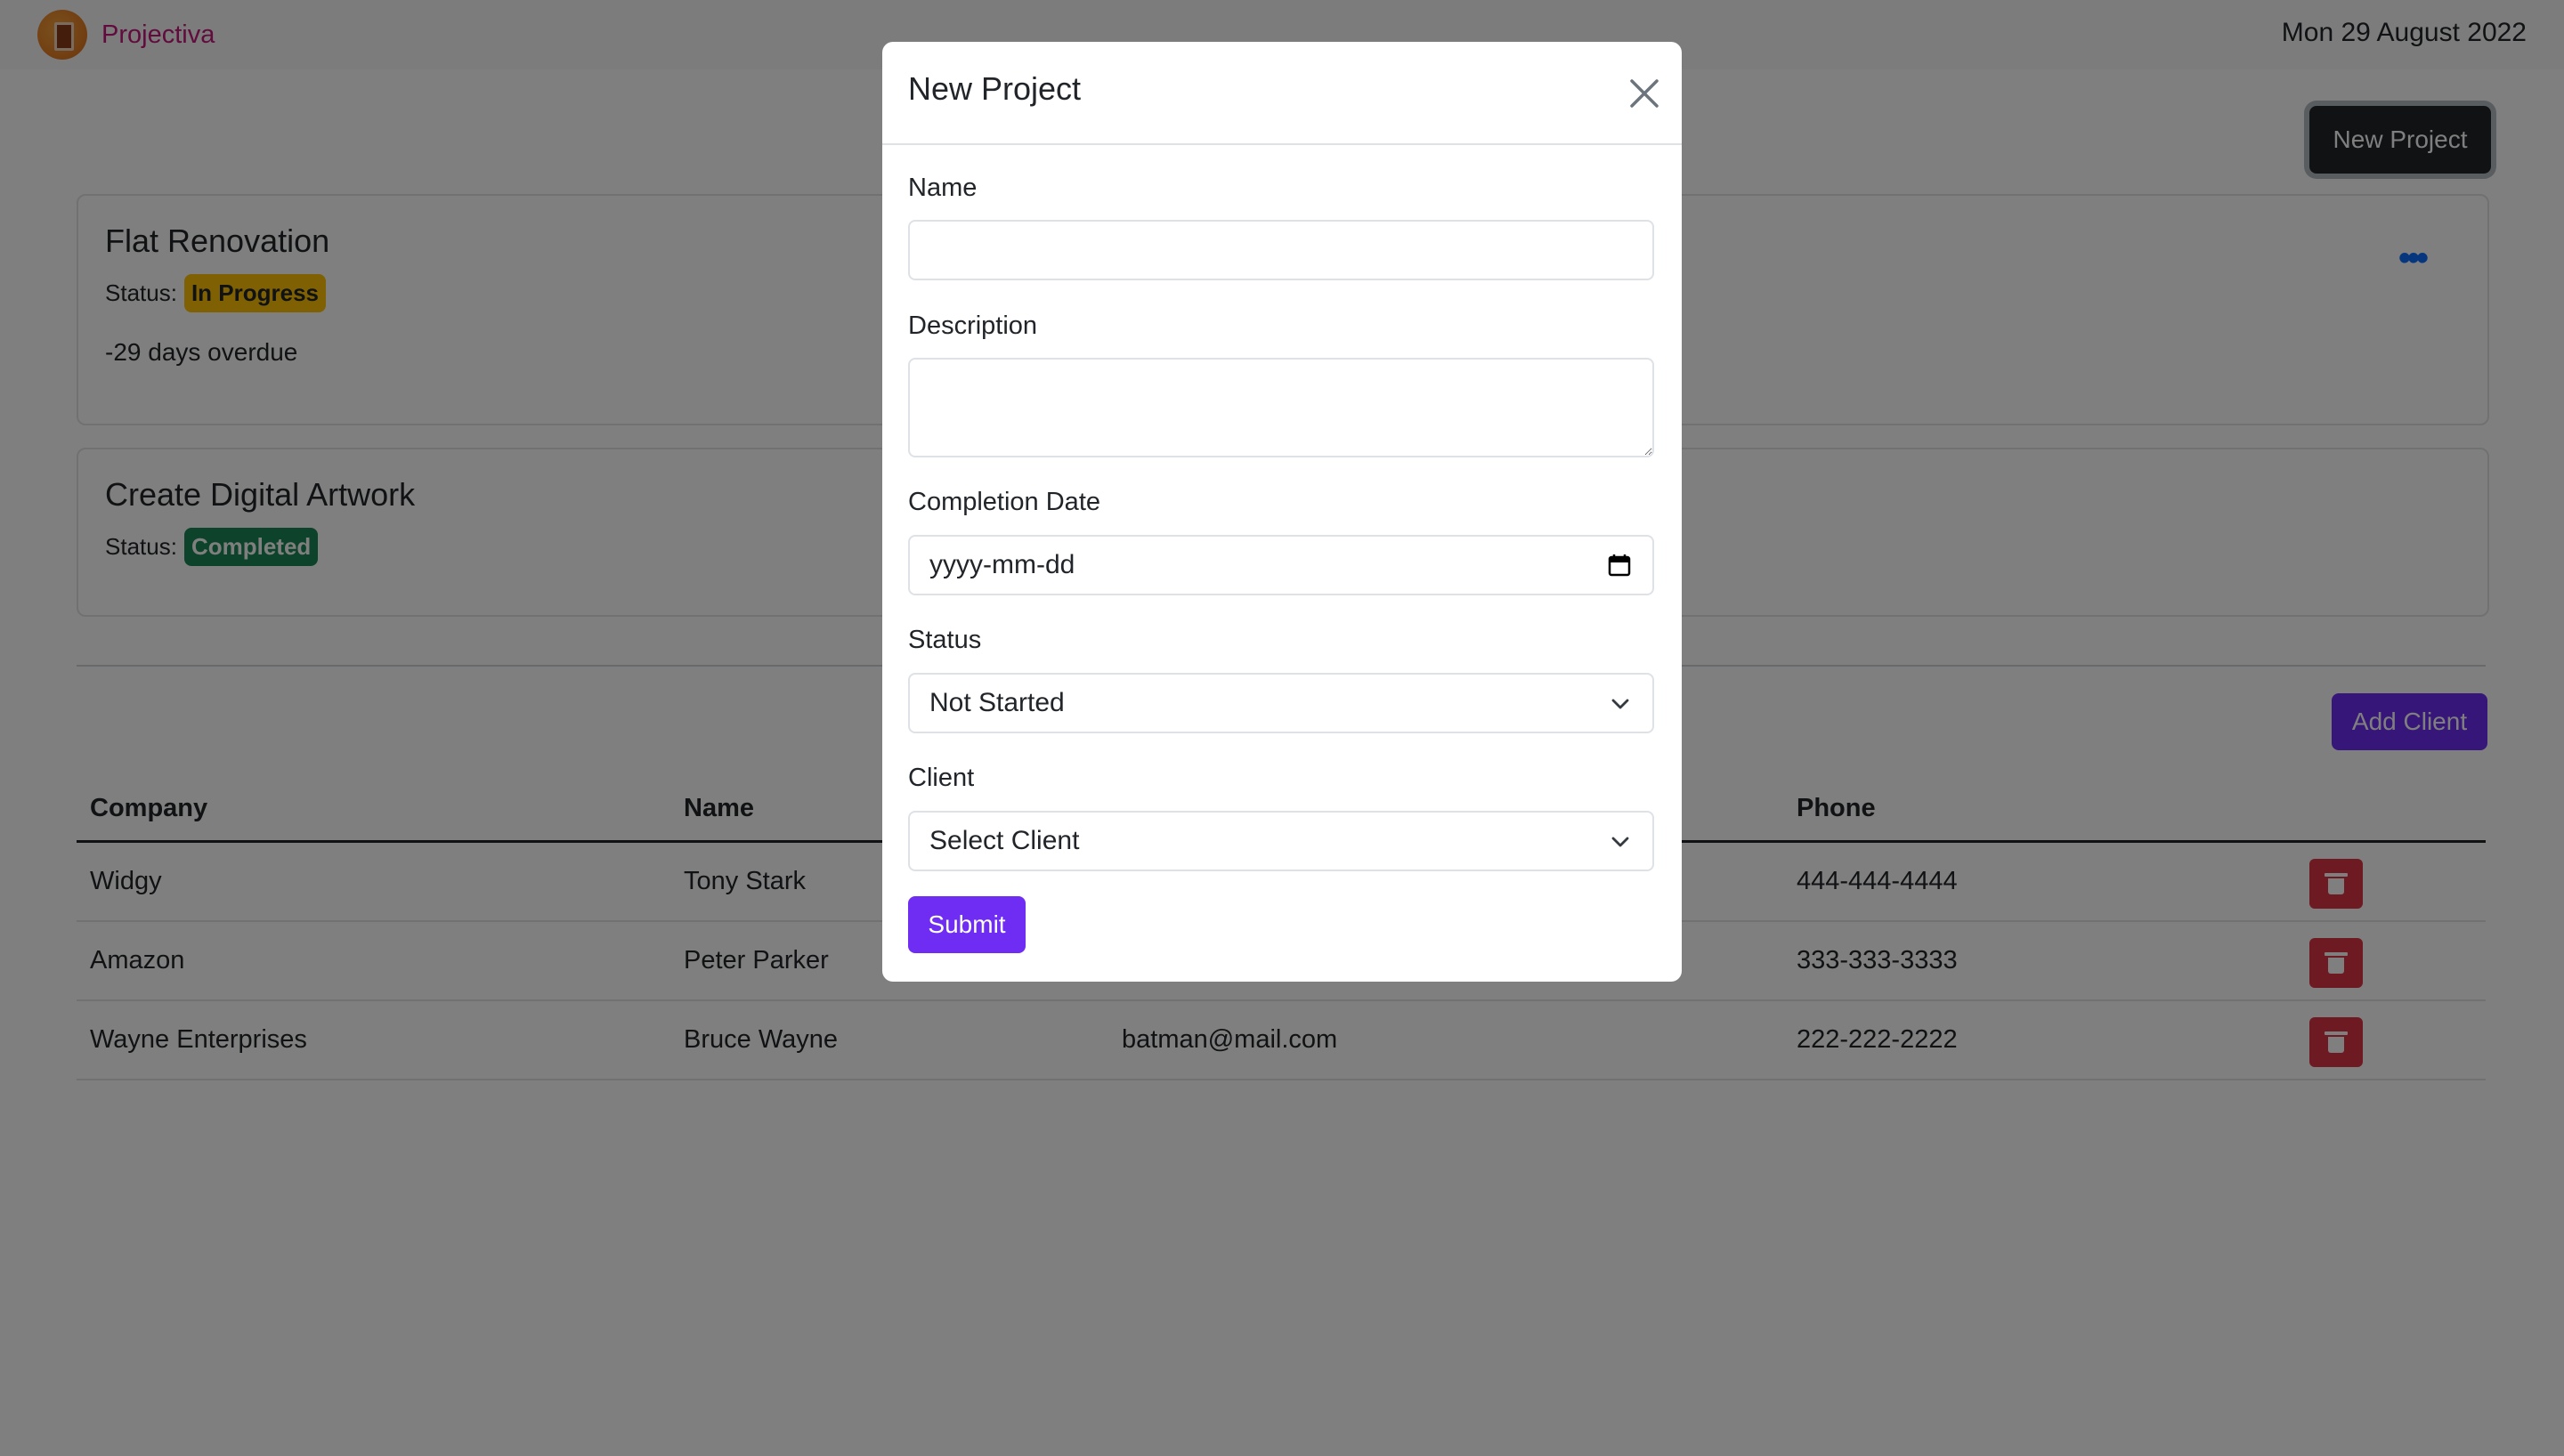 This screenshot has height=1456, width=2564. Describe the element at coordinates (1619, 565) in the screenshot. I see `calendar-icon` at that location.